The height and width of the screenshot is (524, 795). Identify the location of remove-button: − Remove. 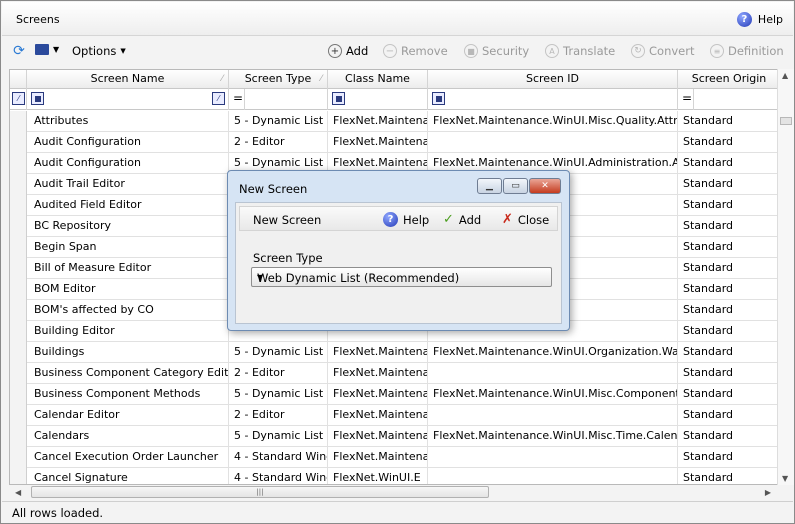
(415, 51).